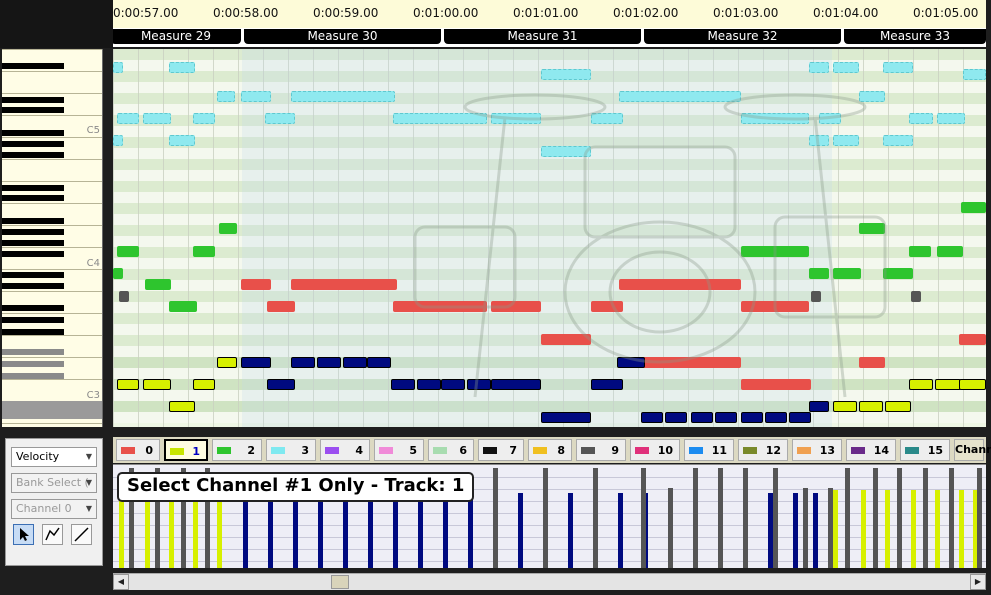 This screenshot has height=595, width=991. What do you see at coordinates (972, 450) in the screenshot?
I see `all-channels-button: Channels` at bounding box center [972, 450].